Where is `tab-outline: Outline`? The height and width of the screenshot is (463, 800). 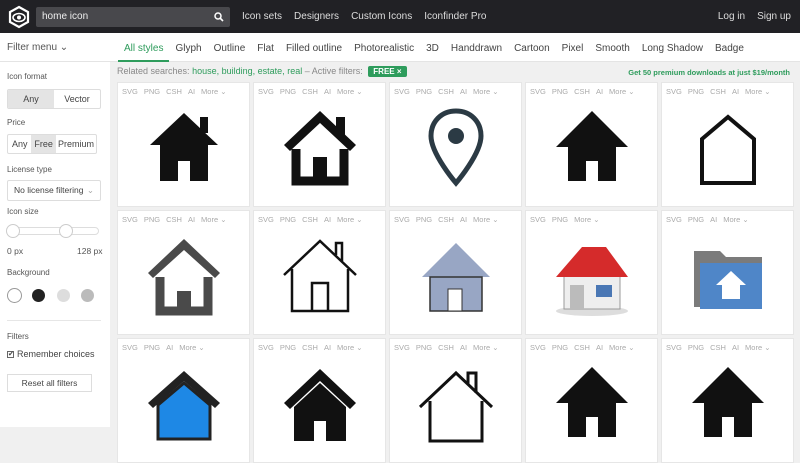 tab-outline: Outline is located at coordinates (230, 47).